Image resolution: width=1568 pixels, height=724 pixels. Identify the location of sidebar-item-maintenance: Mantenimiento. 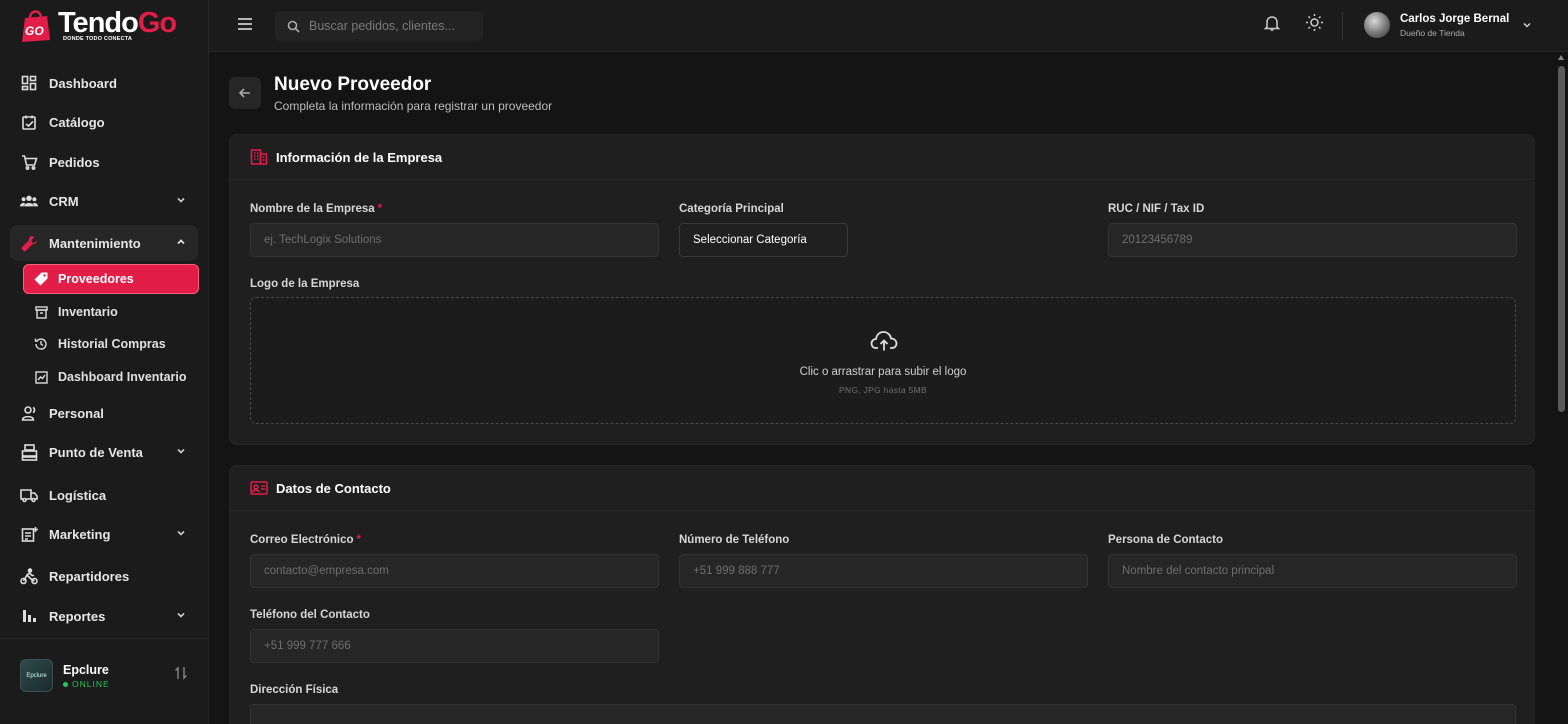
(104, 243).